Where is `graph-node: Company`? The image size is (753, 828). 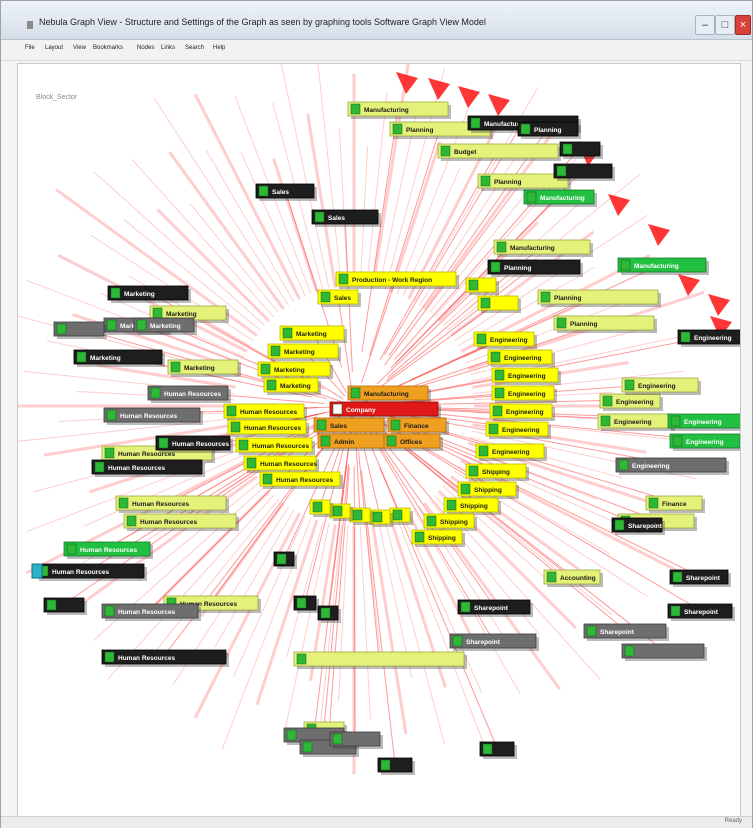 graph-node: Company is located at coordinates (385, 410).